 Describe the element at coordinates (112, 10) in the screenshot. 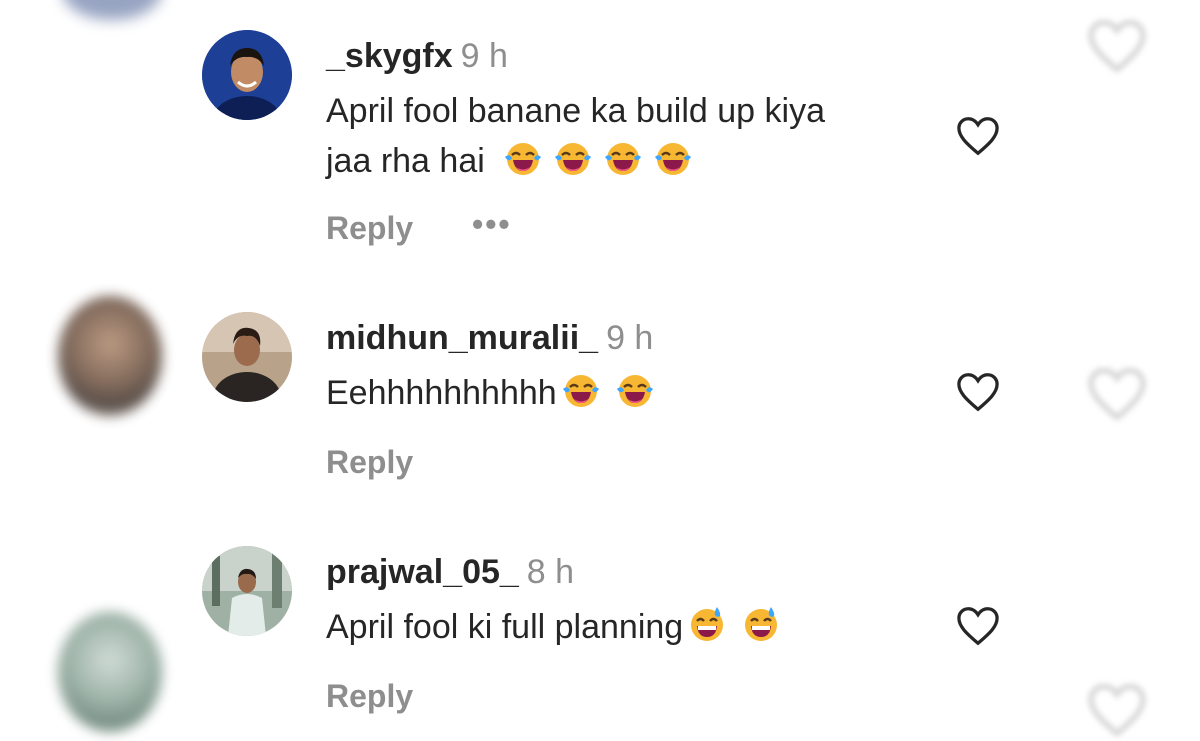

I see `blurred-avatar-top` at that location.